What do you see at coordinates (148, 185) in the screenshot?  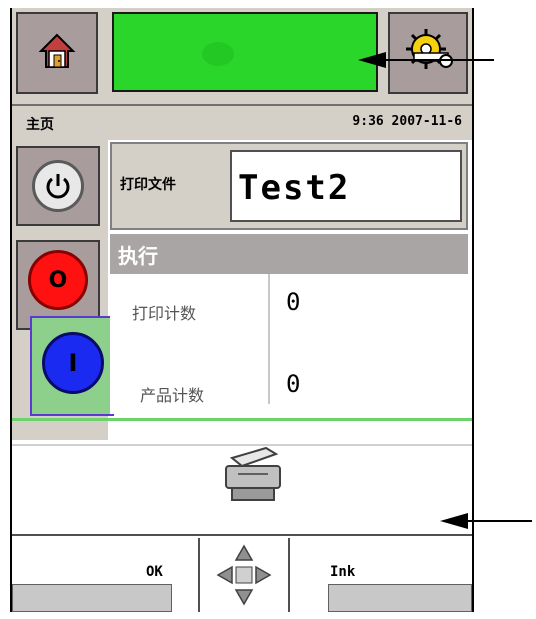 I see `print-file-label: 打印文件` at bounding box center [148, 185].